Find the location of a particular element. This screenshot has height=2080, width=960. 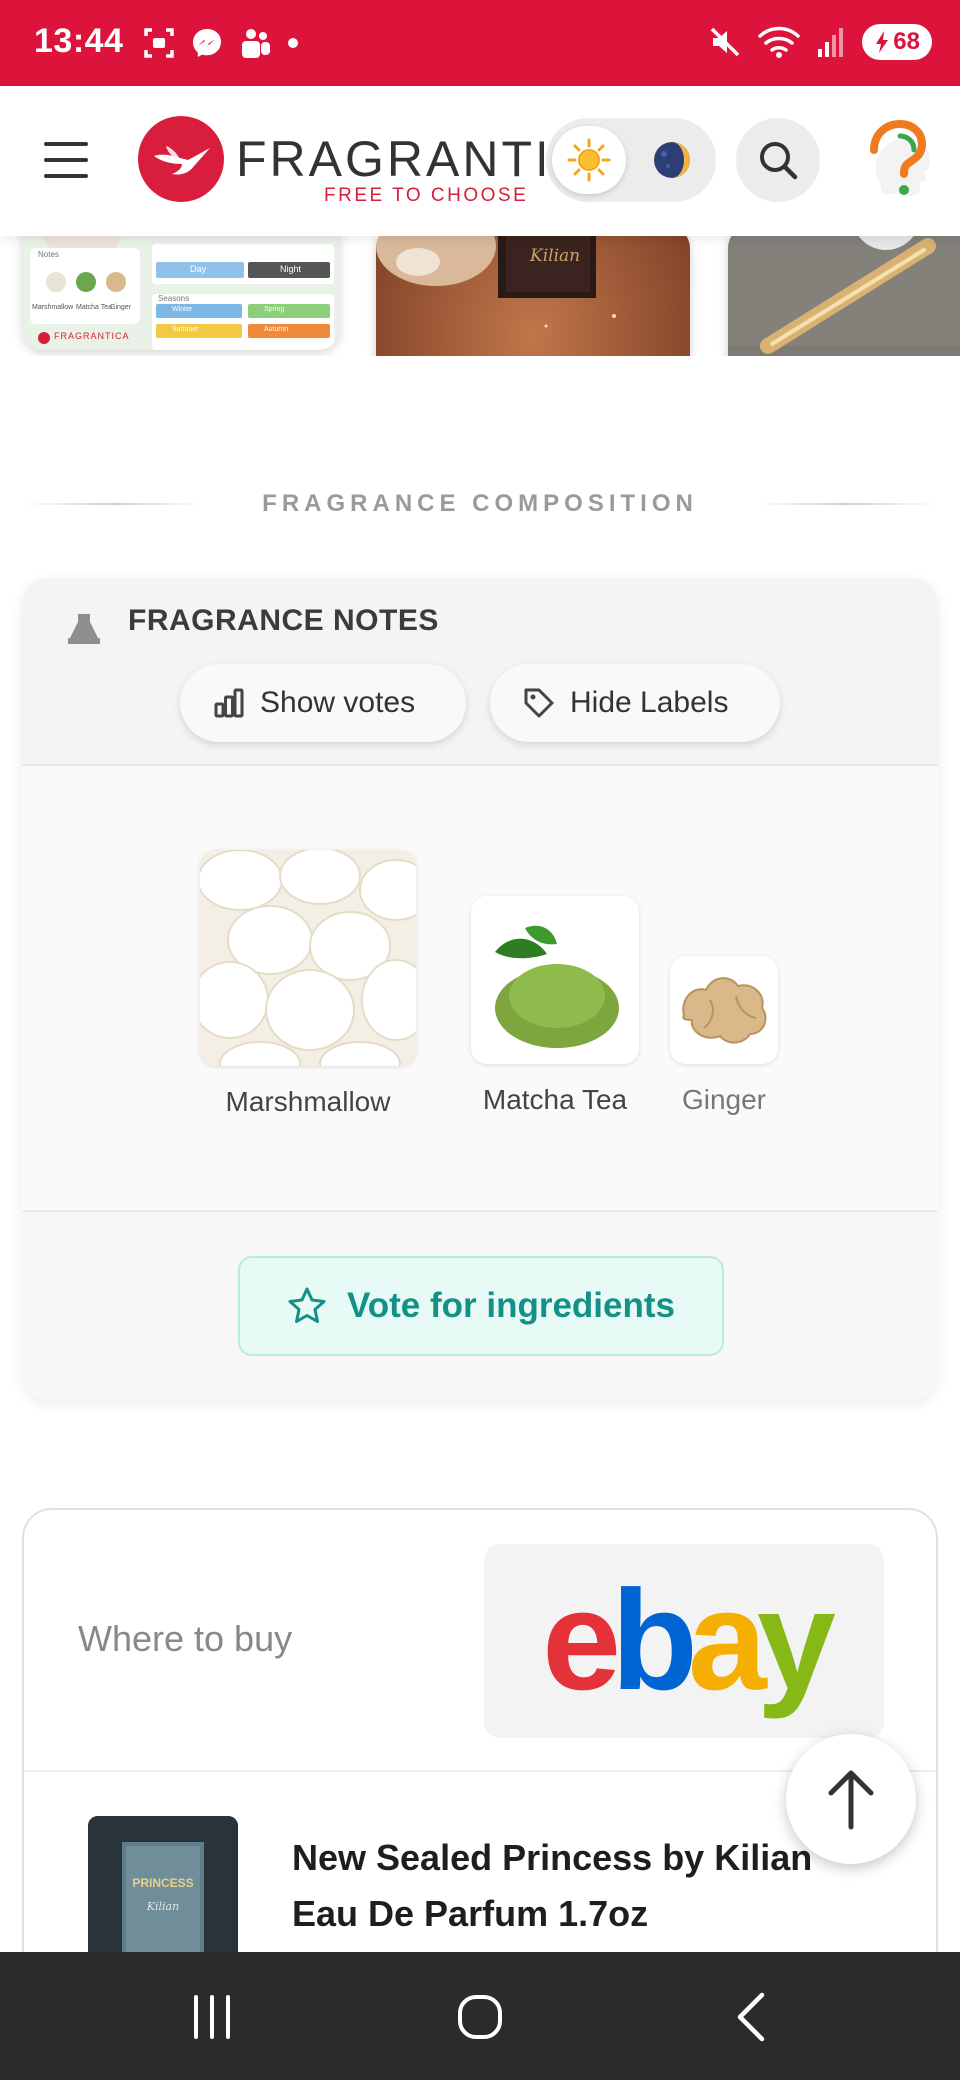

recent-apps-icon is located at coordinates (212, 2017).